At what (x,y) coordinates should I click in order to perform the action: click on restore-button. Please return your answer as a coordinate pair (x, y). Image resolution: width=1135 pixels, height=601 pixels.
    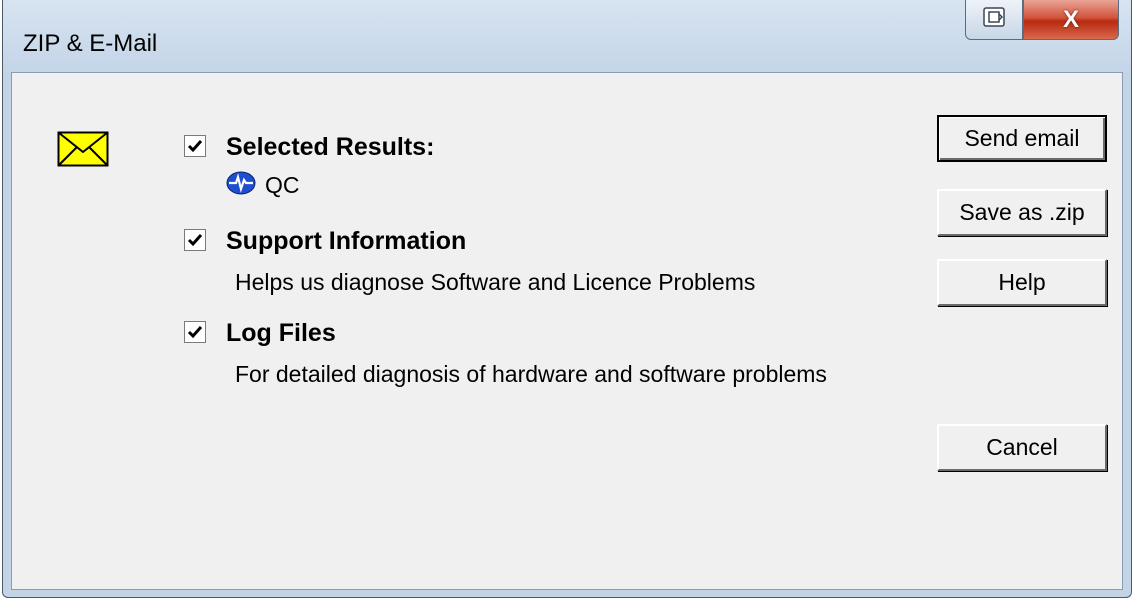
    Looking at the image, I should click on (994, 20).